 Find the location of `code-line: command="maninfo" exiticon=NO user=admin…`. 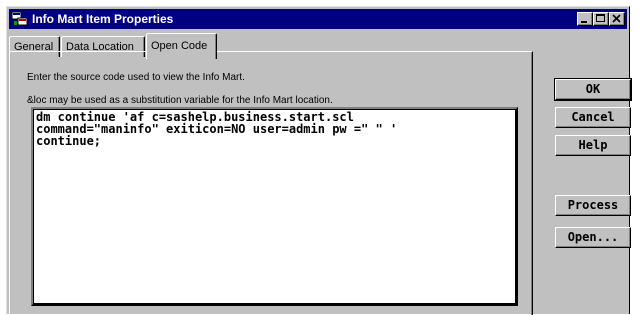

code-line: command="maninfo" exiticon=NO user=admin… is located at coordinates (217, 129).